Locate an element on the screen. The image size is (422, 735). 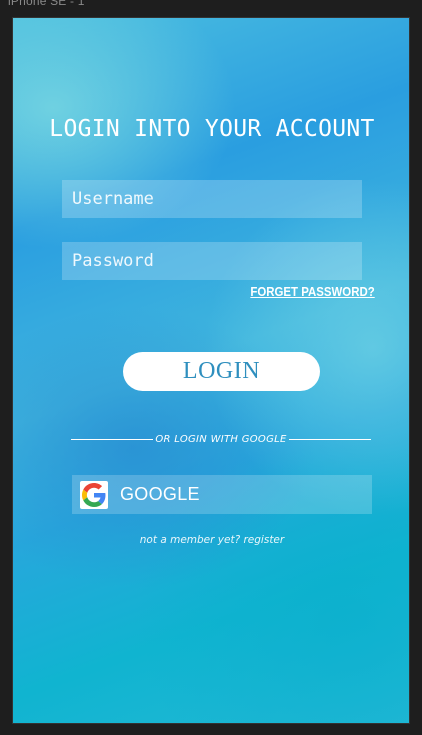
google-g-icon is located at coordinates (94, 494).